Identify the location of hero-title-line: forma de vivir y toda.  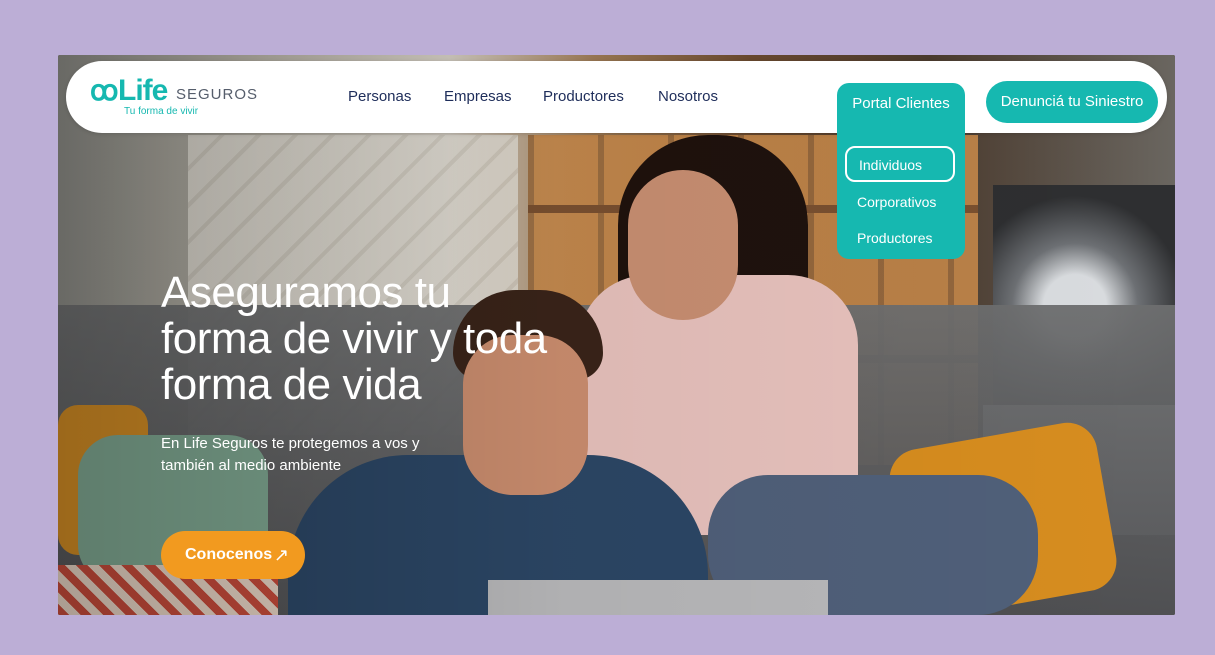
(354, 338).